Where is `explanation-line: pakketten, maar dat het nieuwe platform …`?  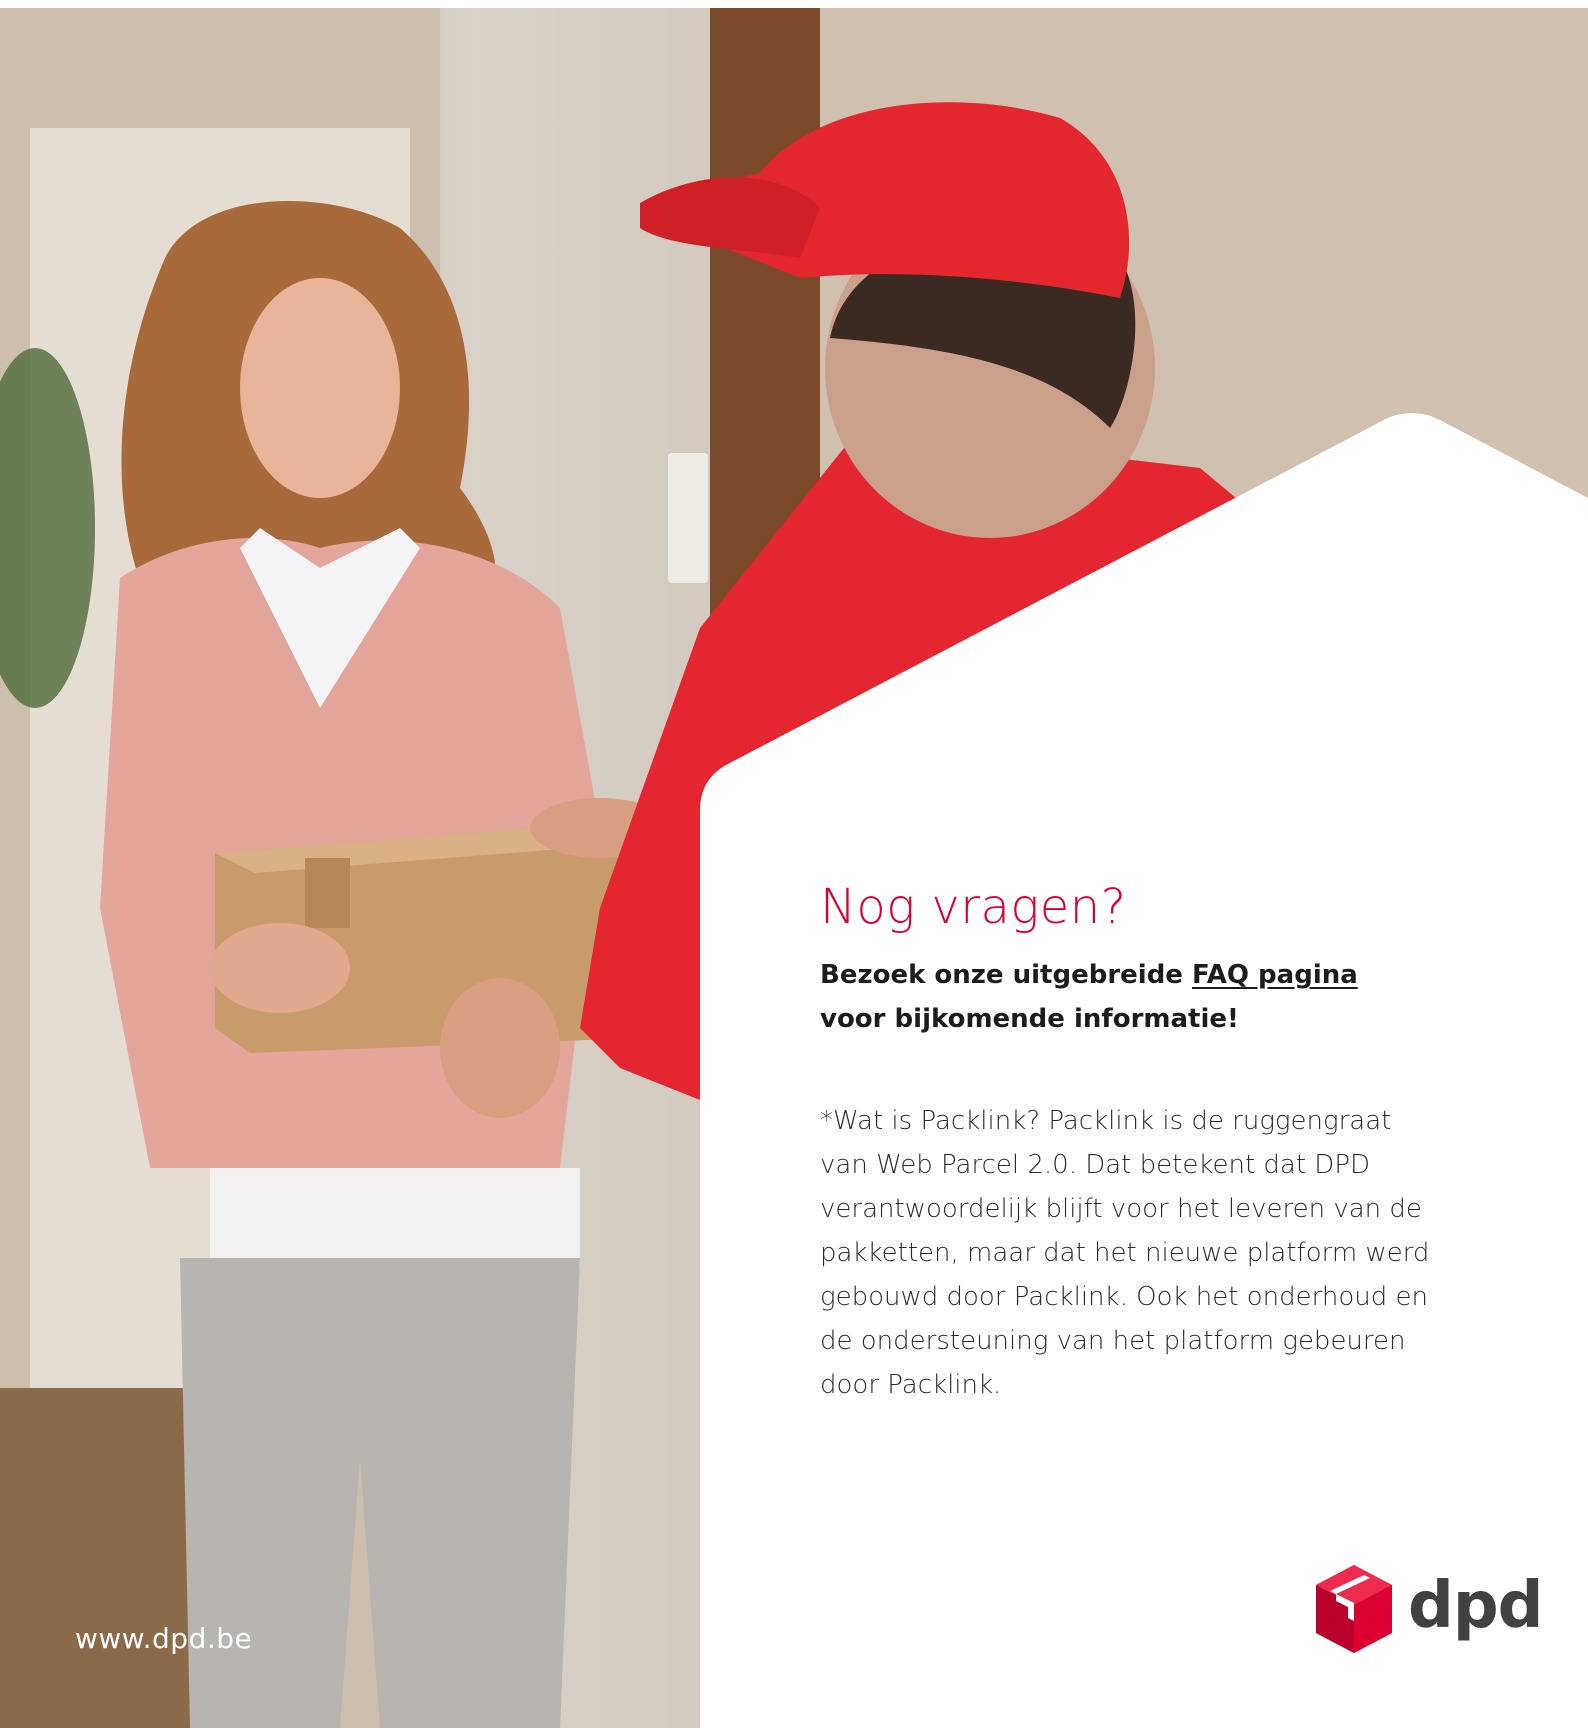
explanation-line: pakketten, maar dat het nieuwe platform … is located at coordinates (1125, 1253).